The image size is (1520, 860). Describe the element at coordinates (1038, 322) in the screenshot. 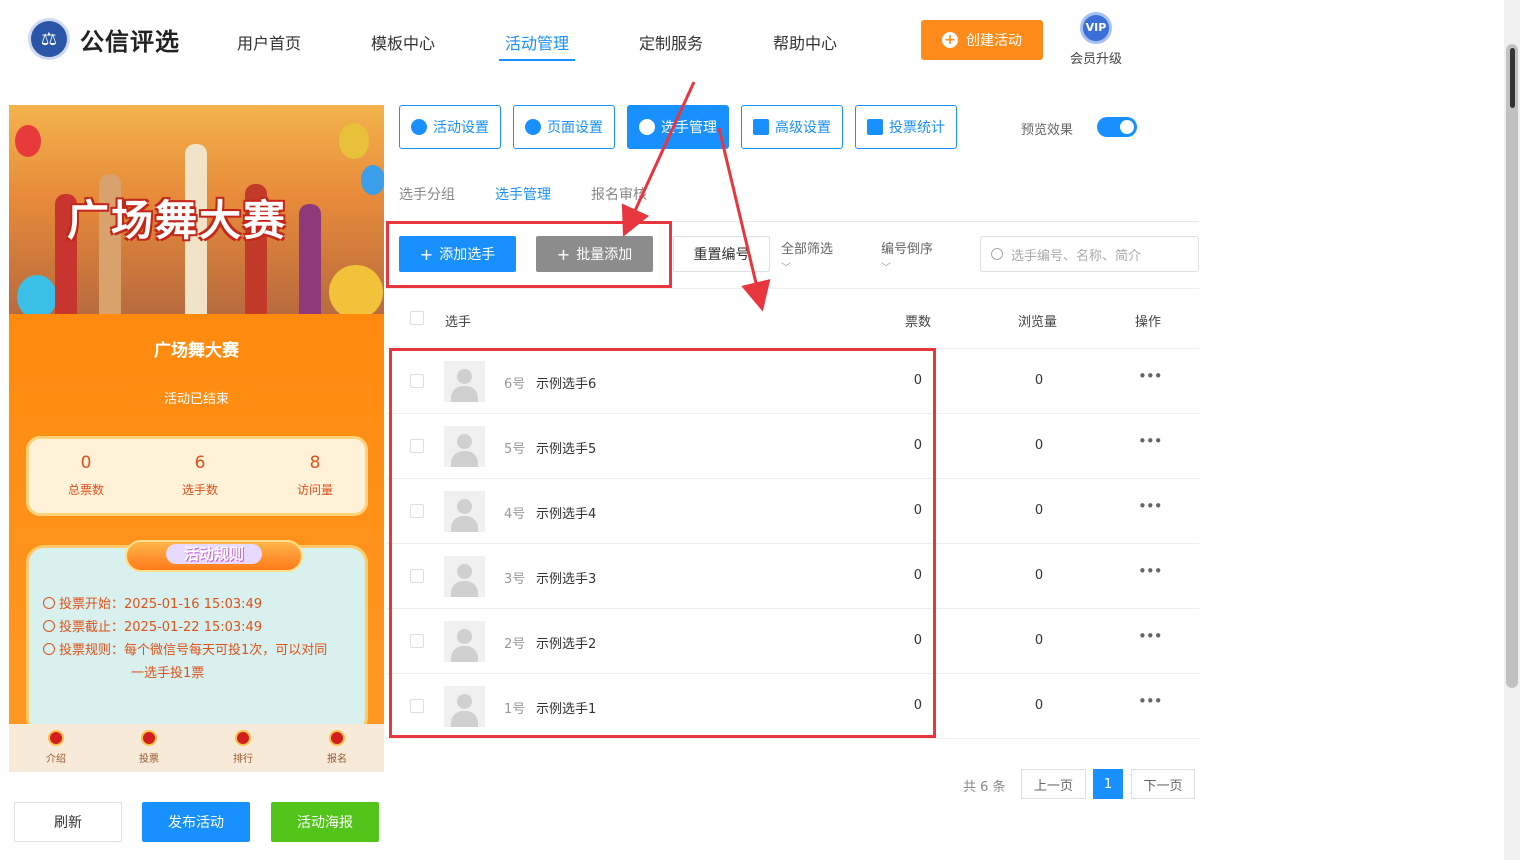

I see `column-views: 浏览量` at that location.